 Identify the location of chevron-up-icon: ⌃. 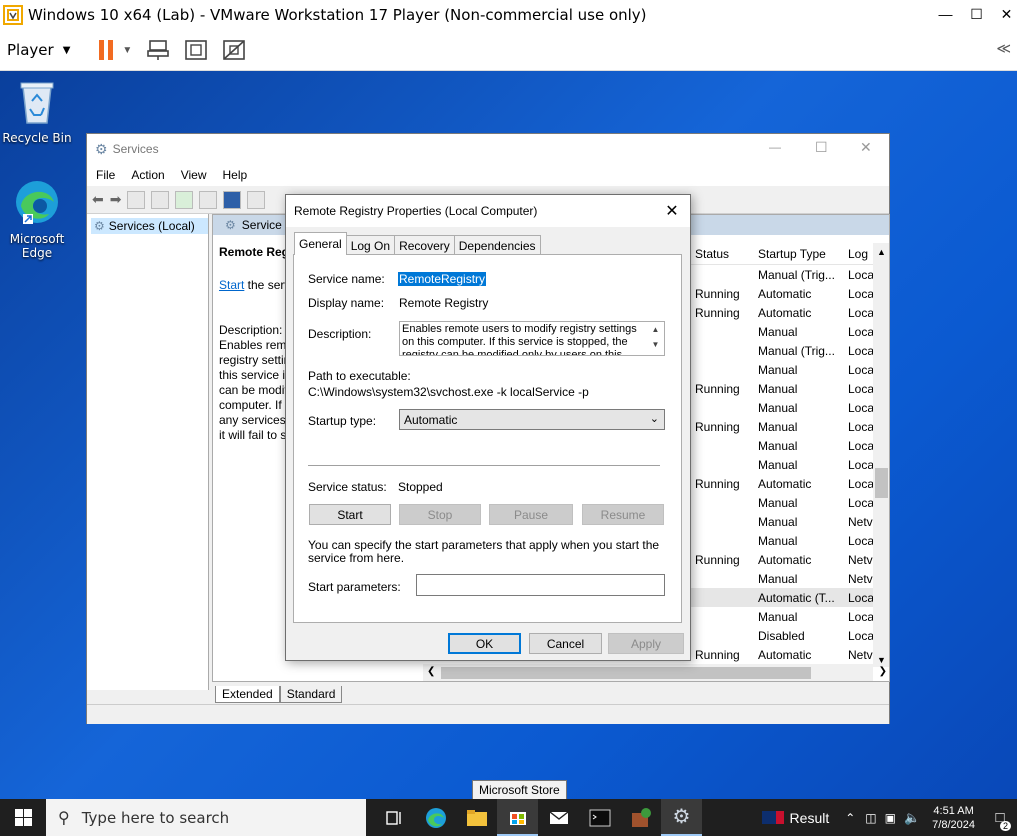
(850, 818).